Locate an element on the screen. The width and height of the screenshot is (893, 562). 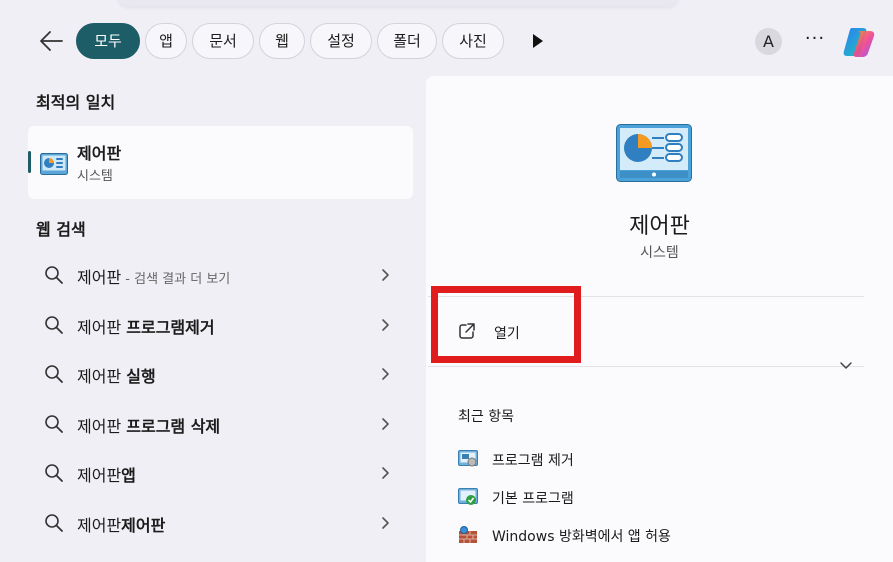
best-match-subtitle: 시스템 is located at coordinates (95, 176).